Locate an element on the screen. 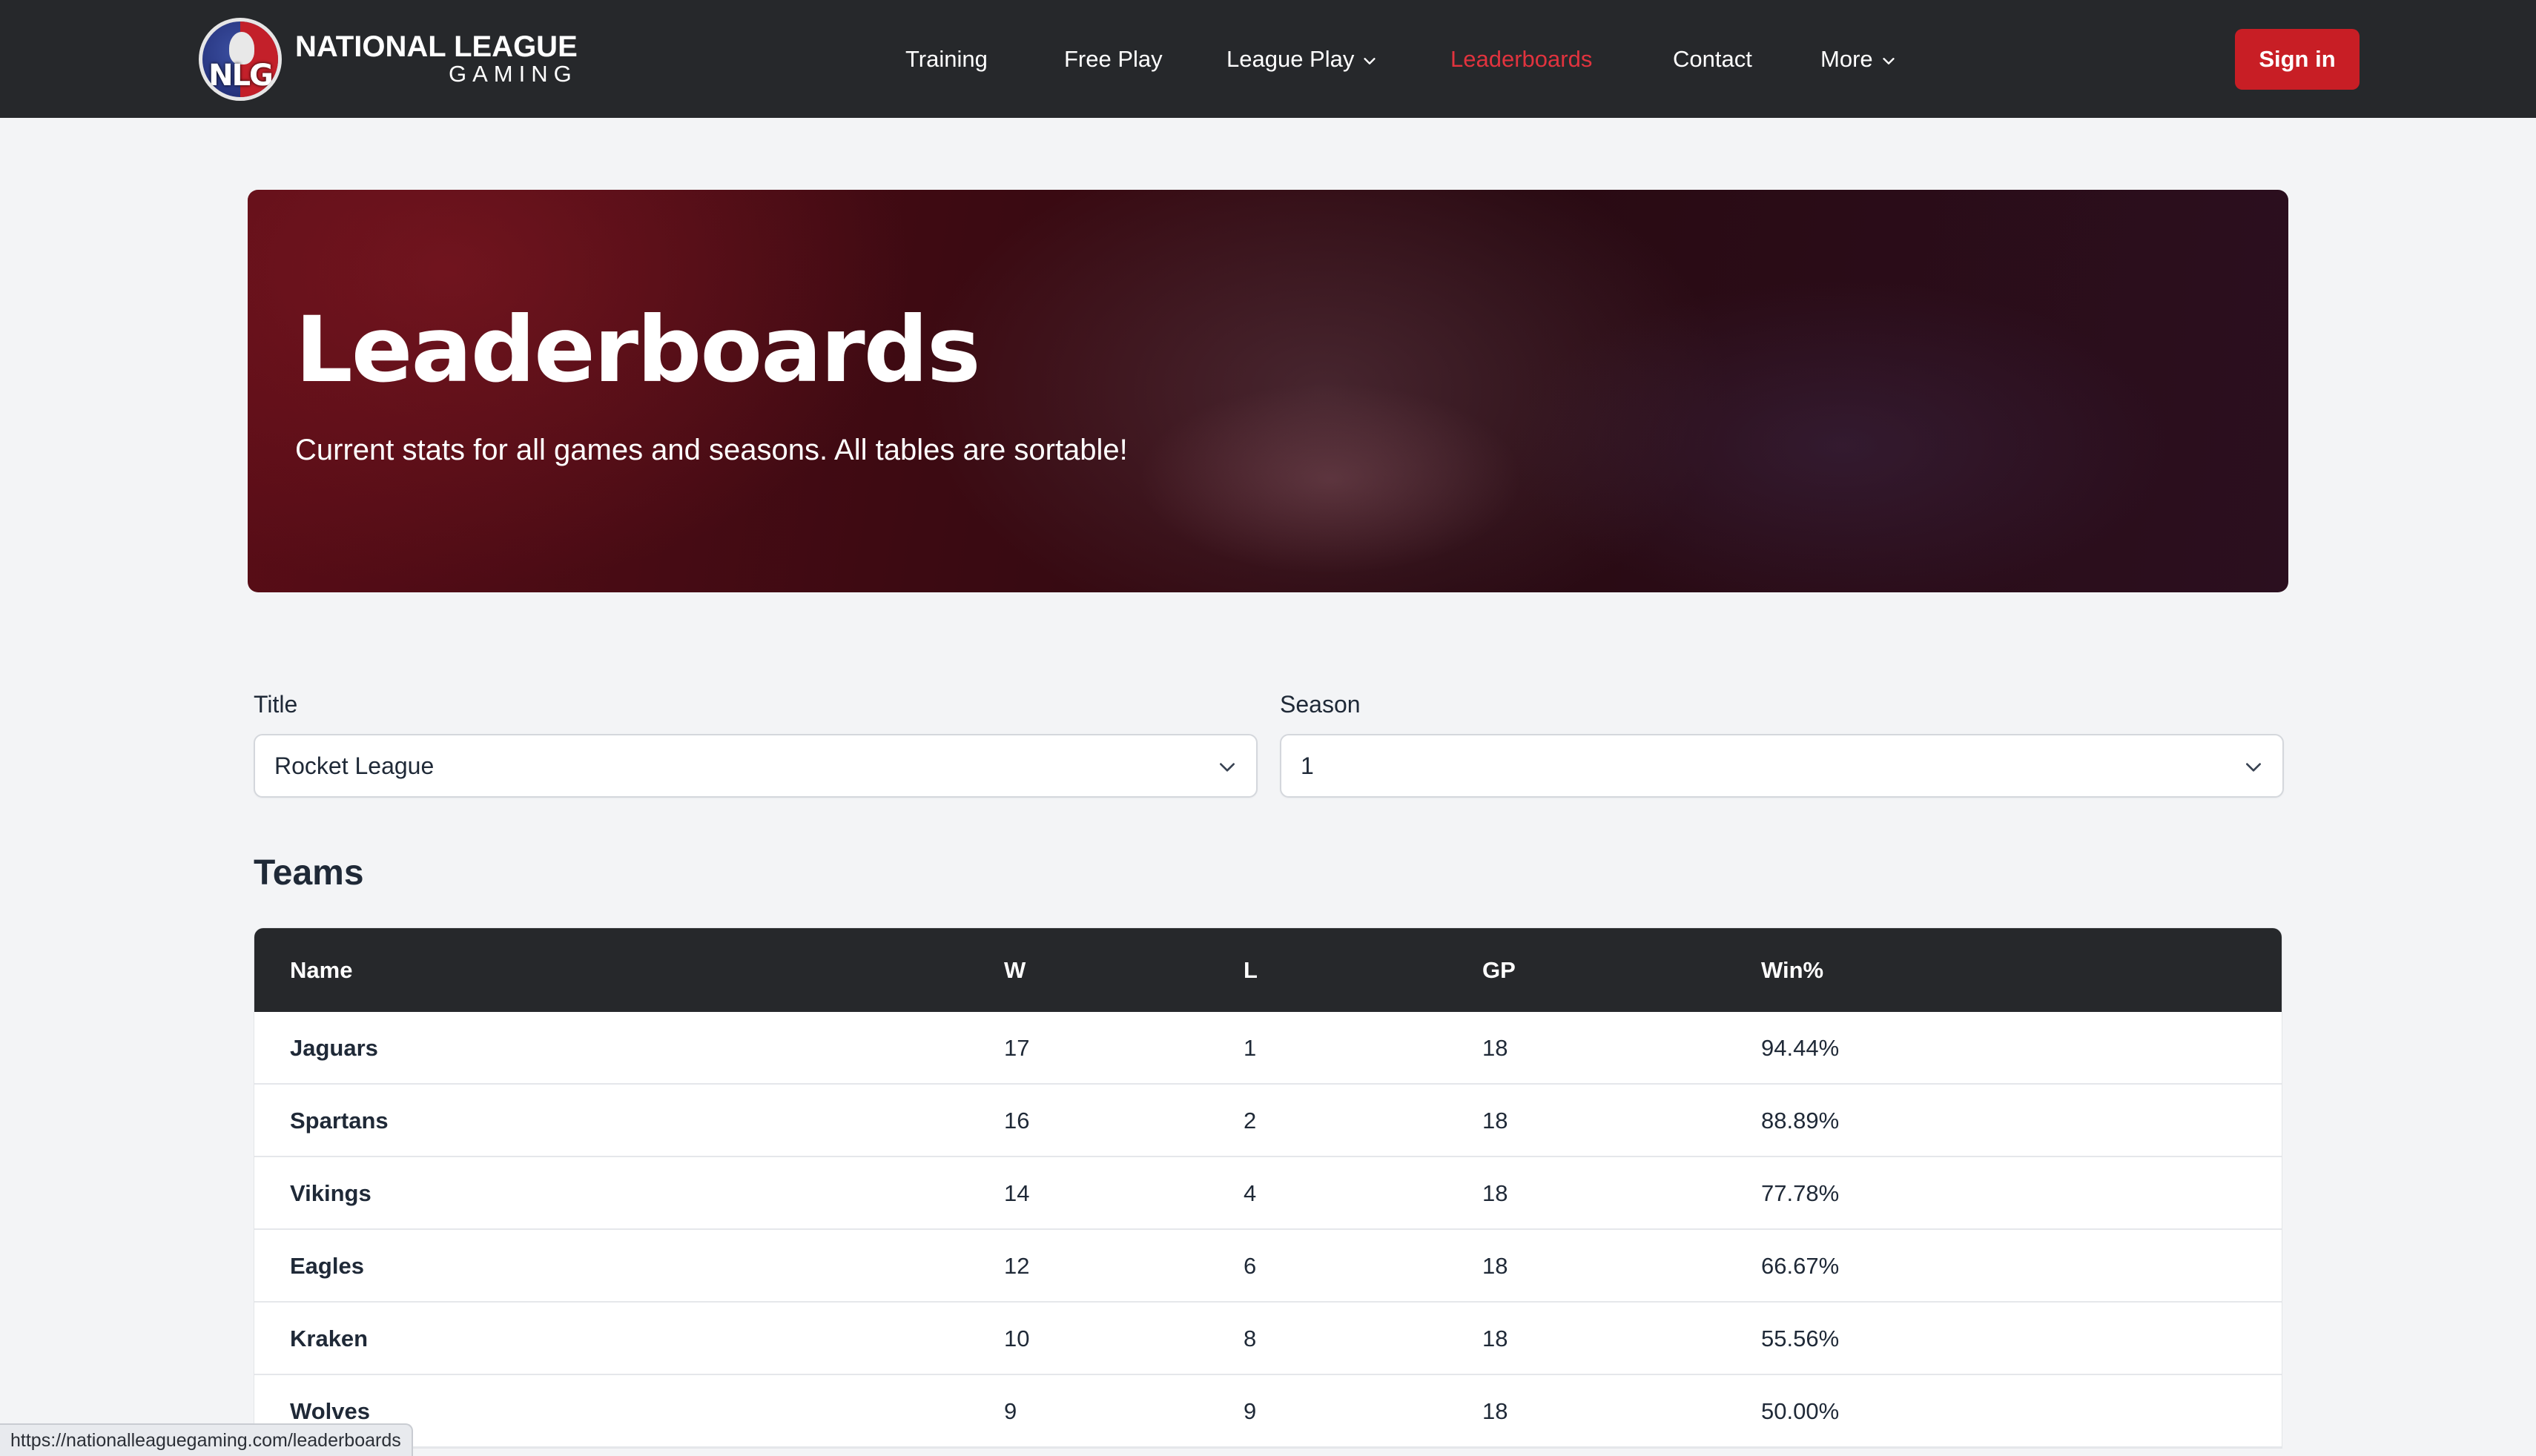 This screenshot has height=1456, width=2536. column-header-w: W is located at coordinates (1015, 970).